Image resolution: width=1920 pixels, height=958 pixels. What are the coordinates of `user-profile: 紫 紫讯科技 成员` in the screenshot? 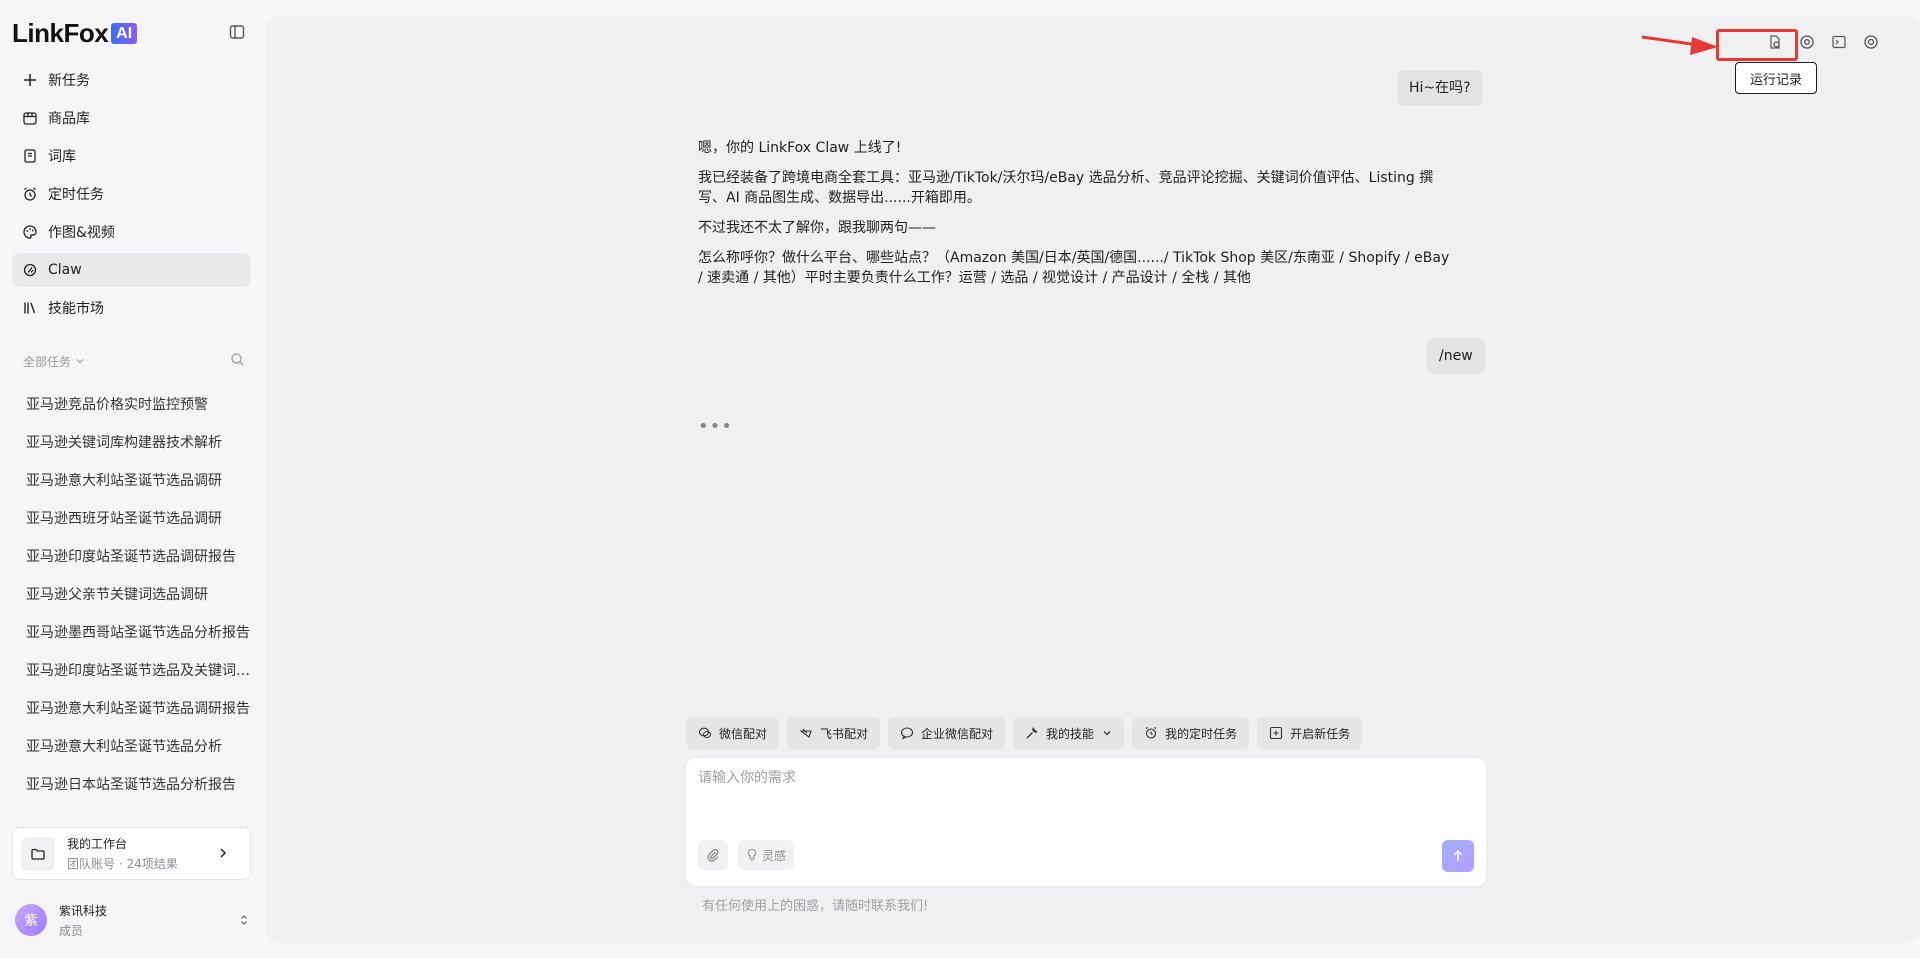 It's located at (132, 920).